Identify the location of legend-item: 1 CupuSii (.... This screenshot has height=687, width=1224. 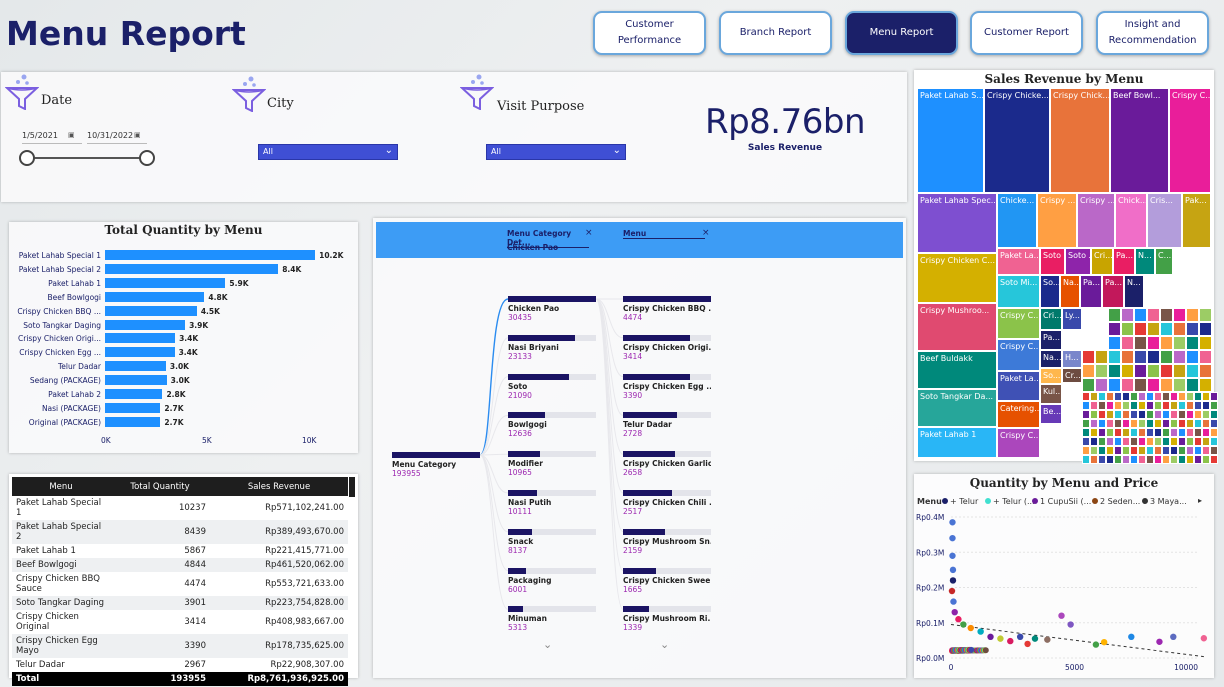
(1061, 501).